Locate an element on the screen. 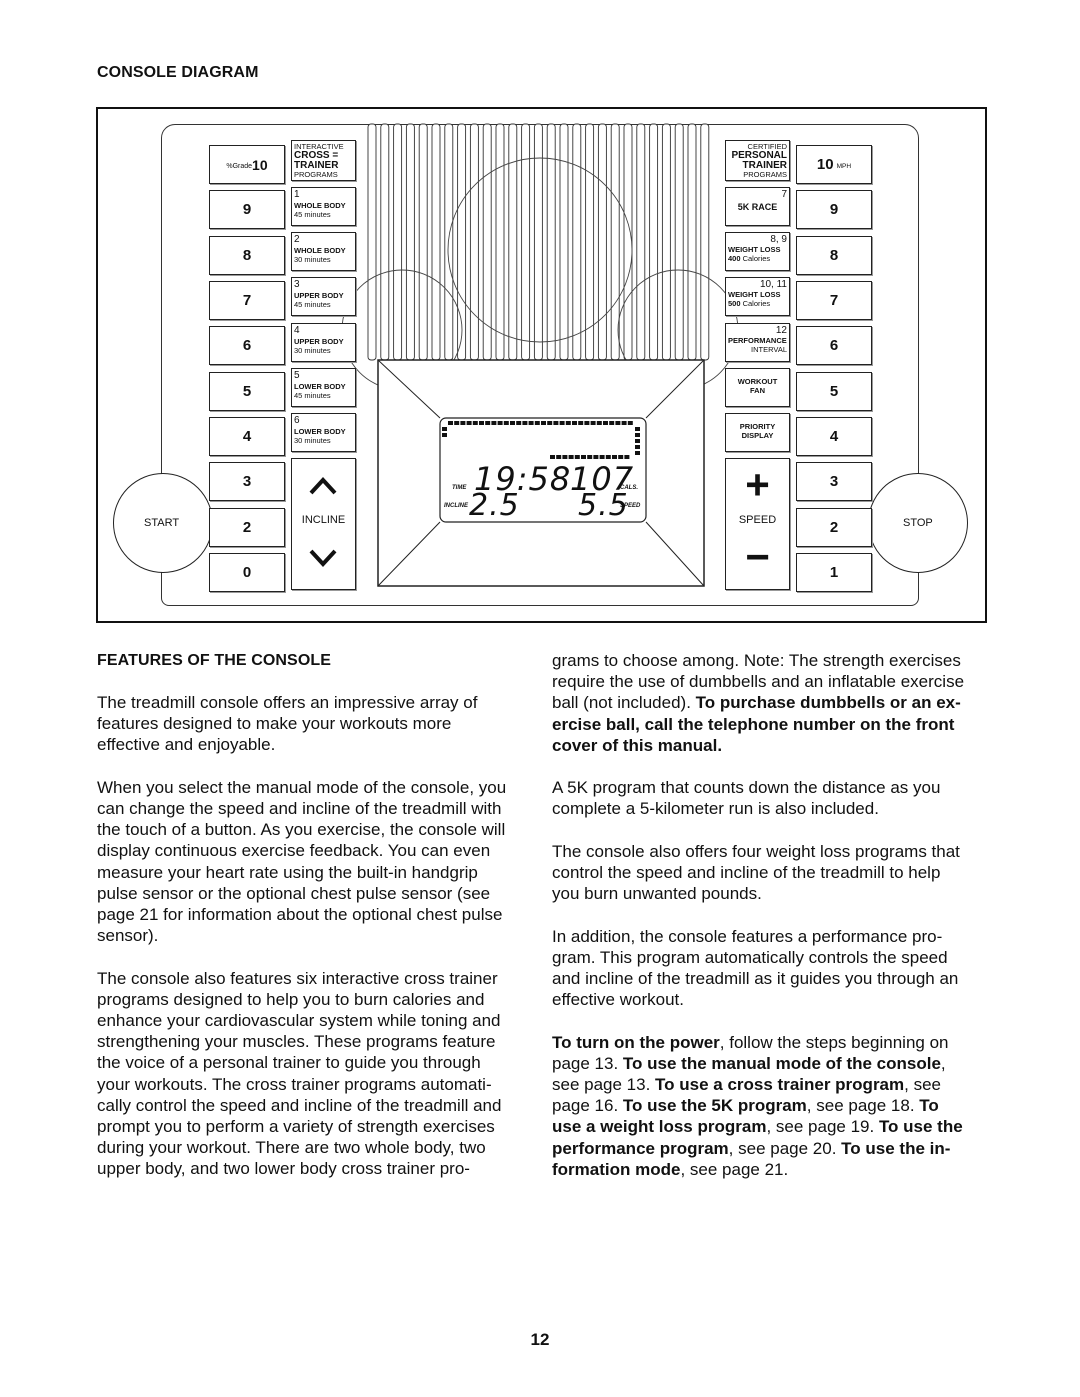 The height and width of the screenshot is (1397, 1080). start-label: START is located at coordinates (162, 523).